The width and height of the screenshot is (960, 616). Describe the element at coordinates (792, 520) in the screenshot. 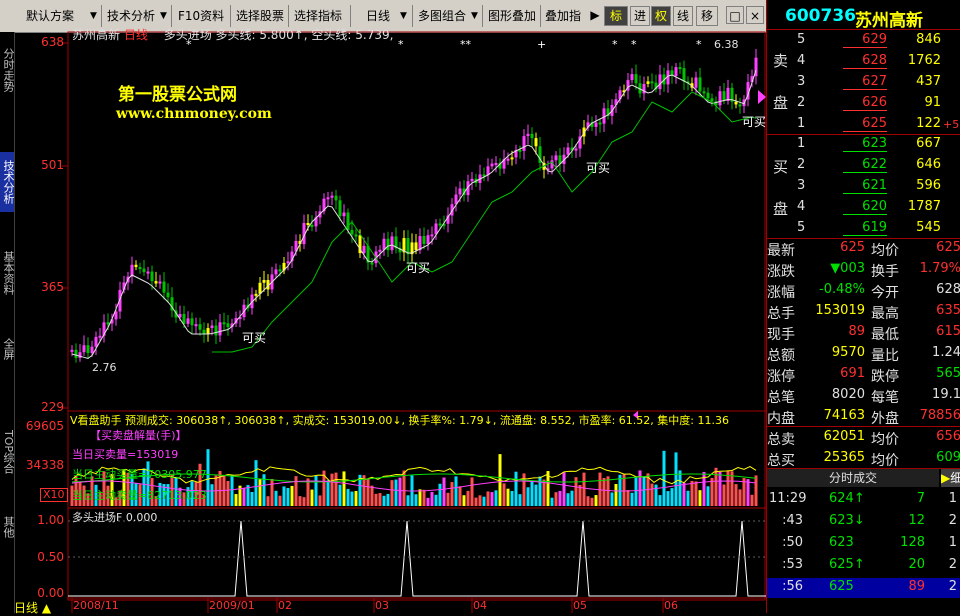

I see `trade-time: :43` at that location.